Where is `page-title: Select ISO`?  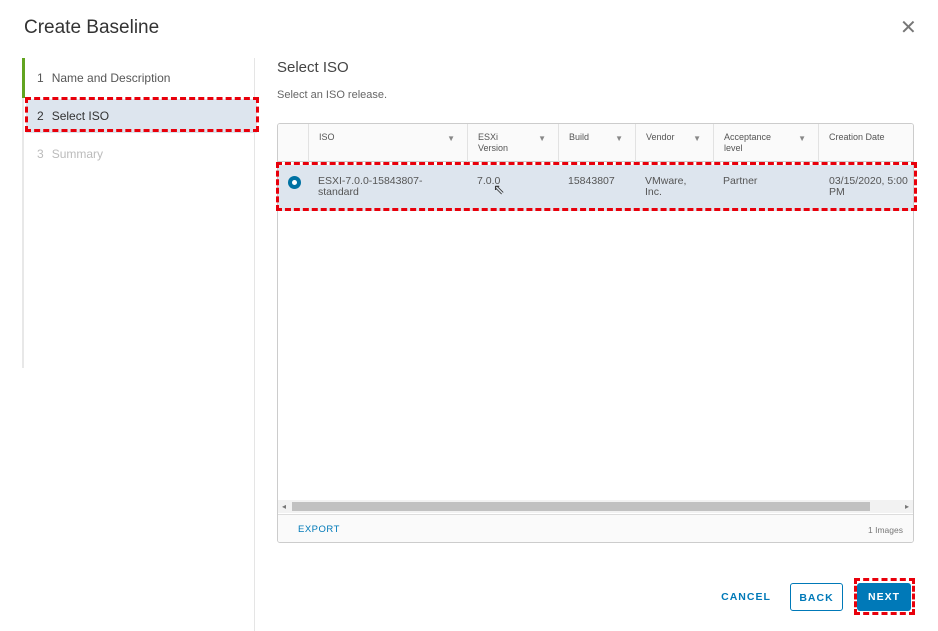 page-title: Select ISO is located at coordinates (313, 67).